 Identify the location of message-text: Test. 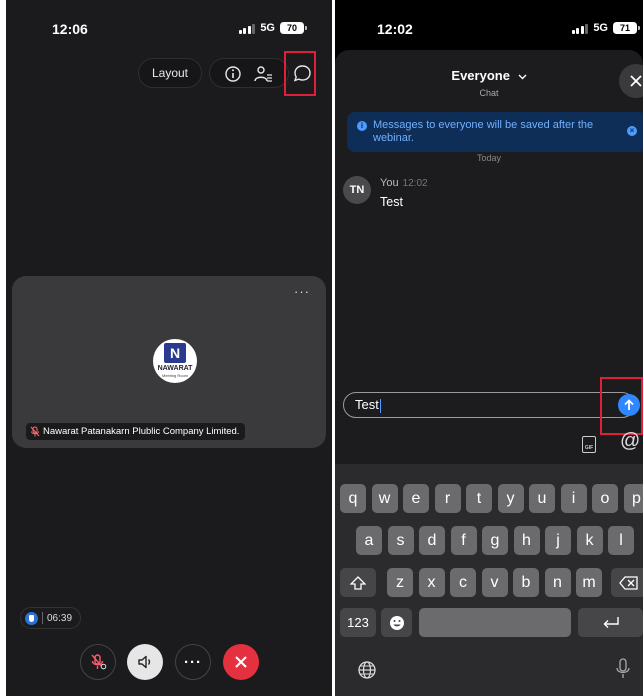
(391, 202).